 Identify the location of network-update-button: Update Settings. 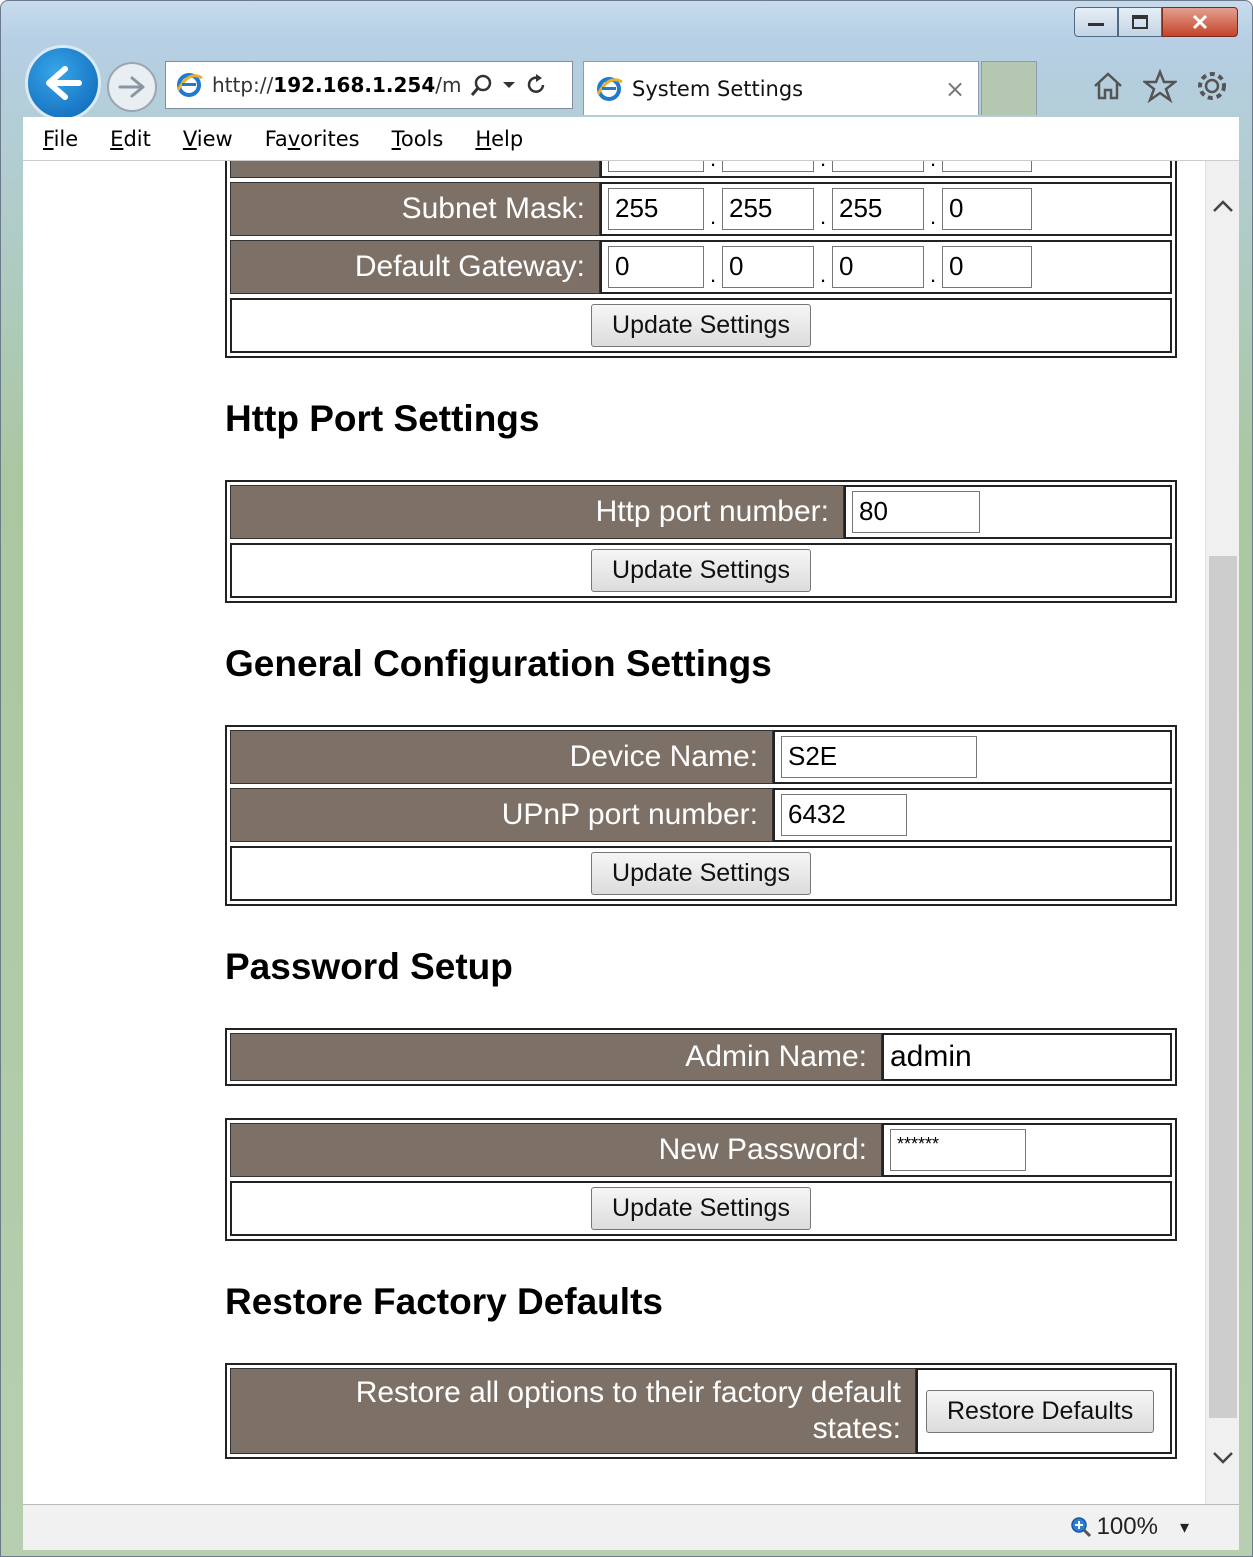
(701, 325).